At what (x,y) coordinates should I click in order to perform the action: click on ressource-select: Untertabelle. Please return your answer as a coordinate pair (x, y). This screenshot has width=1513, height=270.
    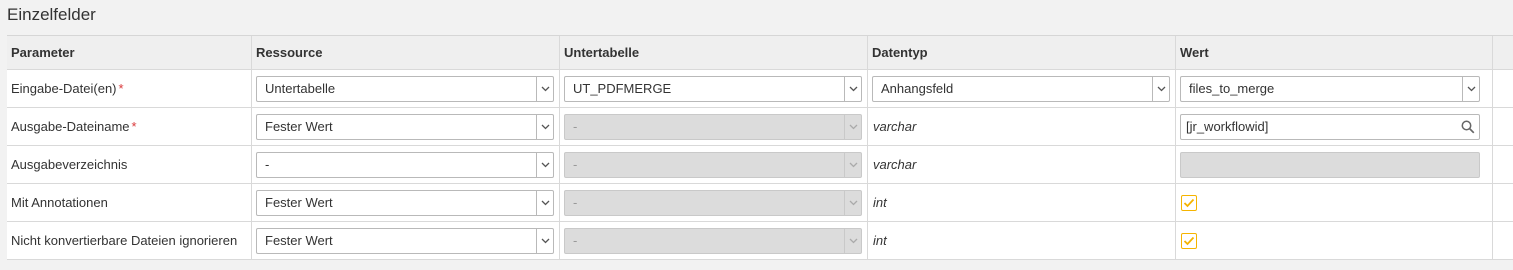
    Looking at the image, I should click on (405, 88).